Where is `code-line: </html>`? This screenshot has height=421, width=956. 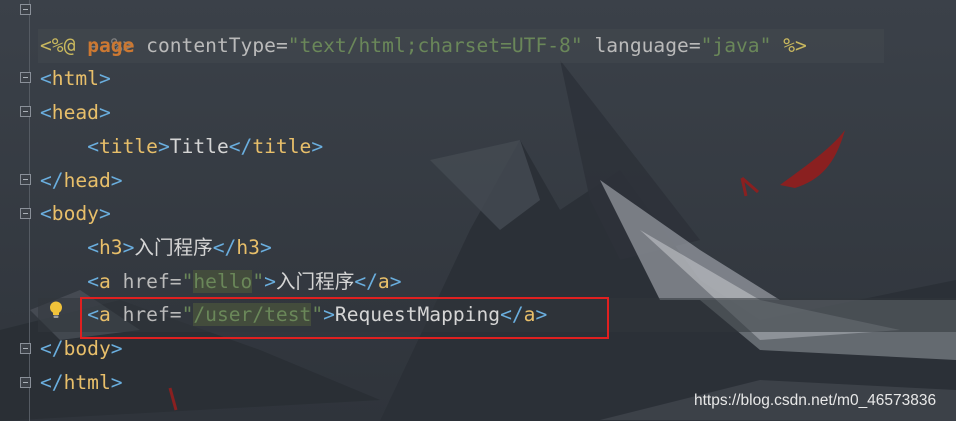
code-line: </html> is located at coordinates (81, 382).